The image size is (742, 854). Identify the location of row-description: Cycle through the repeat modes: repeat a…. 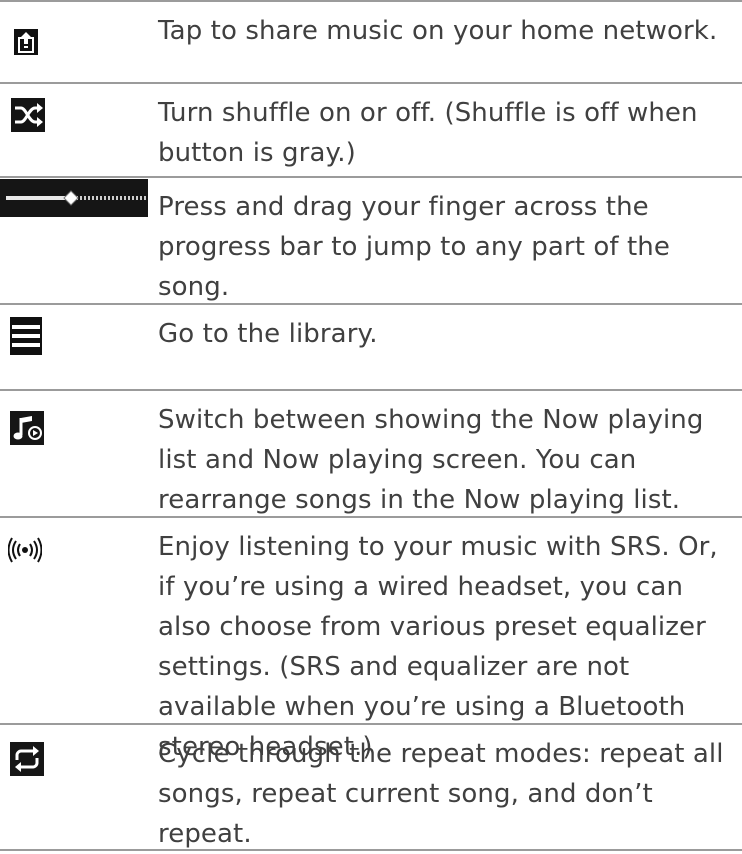
(441, 794).